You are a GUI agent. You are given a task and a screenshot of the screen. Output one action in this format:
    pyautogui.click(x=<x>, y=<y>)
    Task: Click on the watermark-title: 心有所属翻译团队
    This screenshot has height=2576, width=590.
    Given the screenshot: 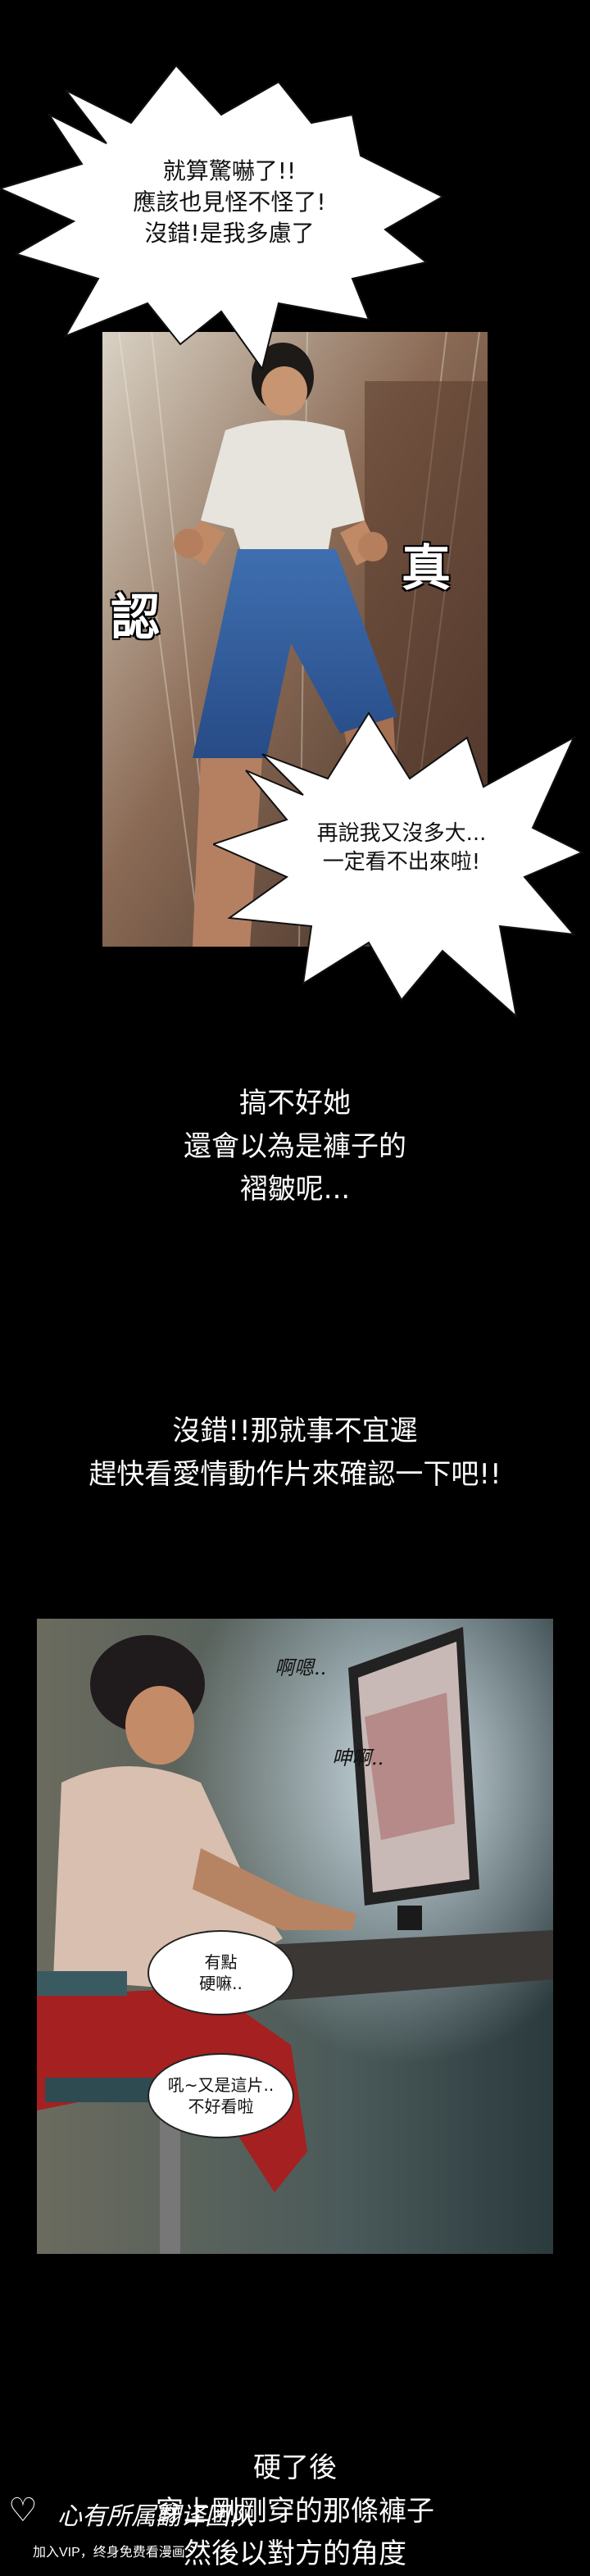 What is the action you would take?
    pyautogui.click(x=155, y=2516)
    